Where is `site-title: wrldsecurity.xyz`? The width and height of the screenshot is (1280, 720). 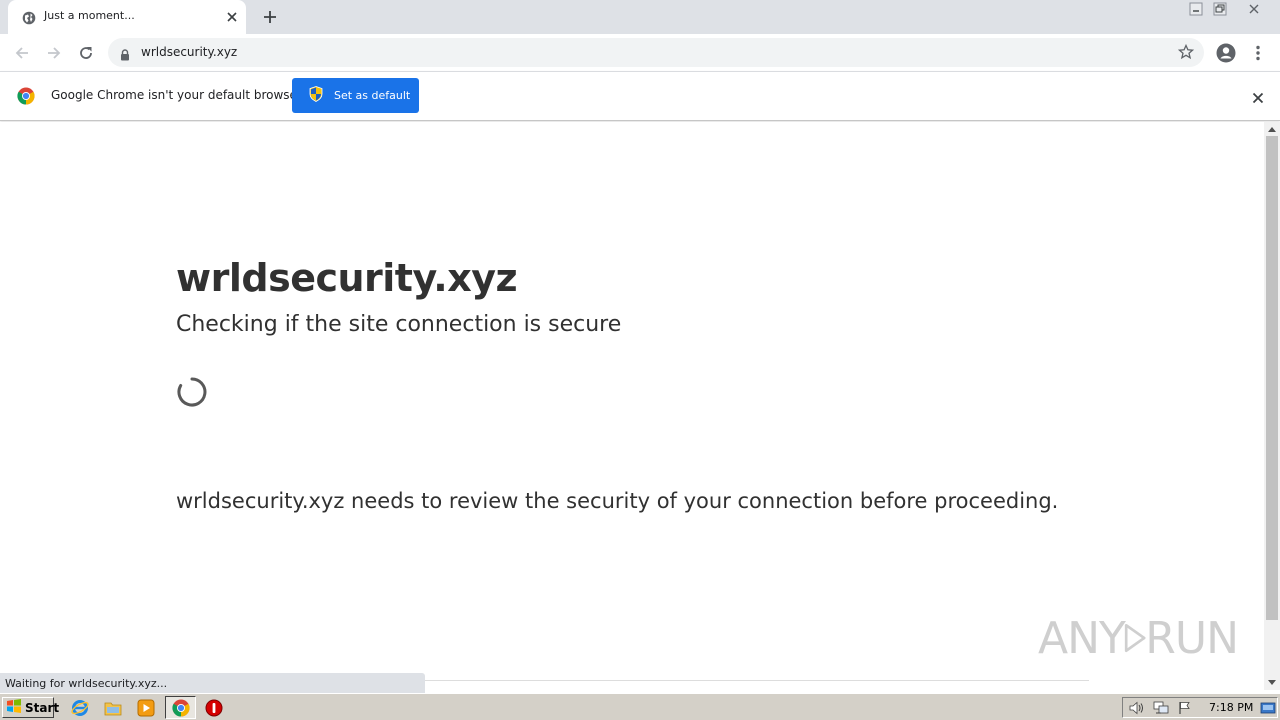 site-title: wrldsecurity.xyz is located at coordinates (347, 278).